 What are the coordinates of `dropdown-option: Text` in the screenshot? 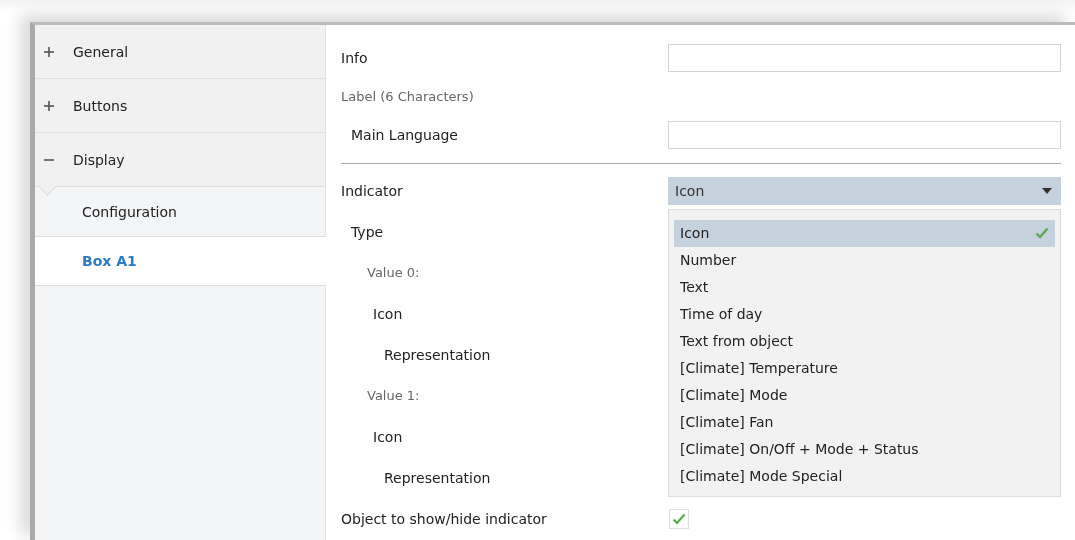 It's located at (864, 287).